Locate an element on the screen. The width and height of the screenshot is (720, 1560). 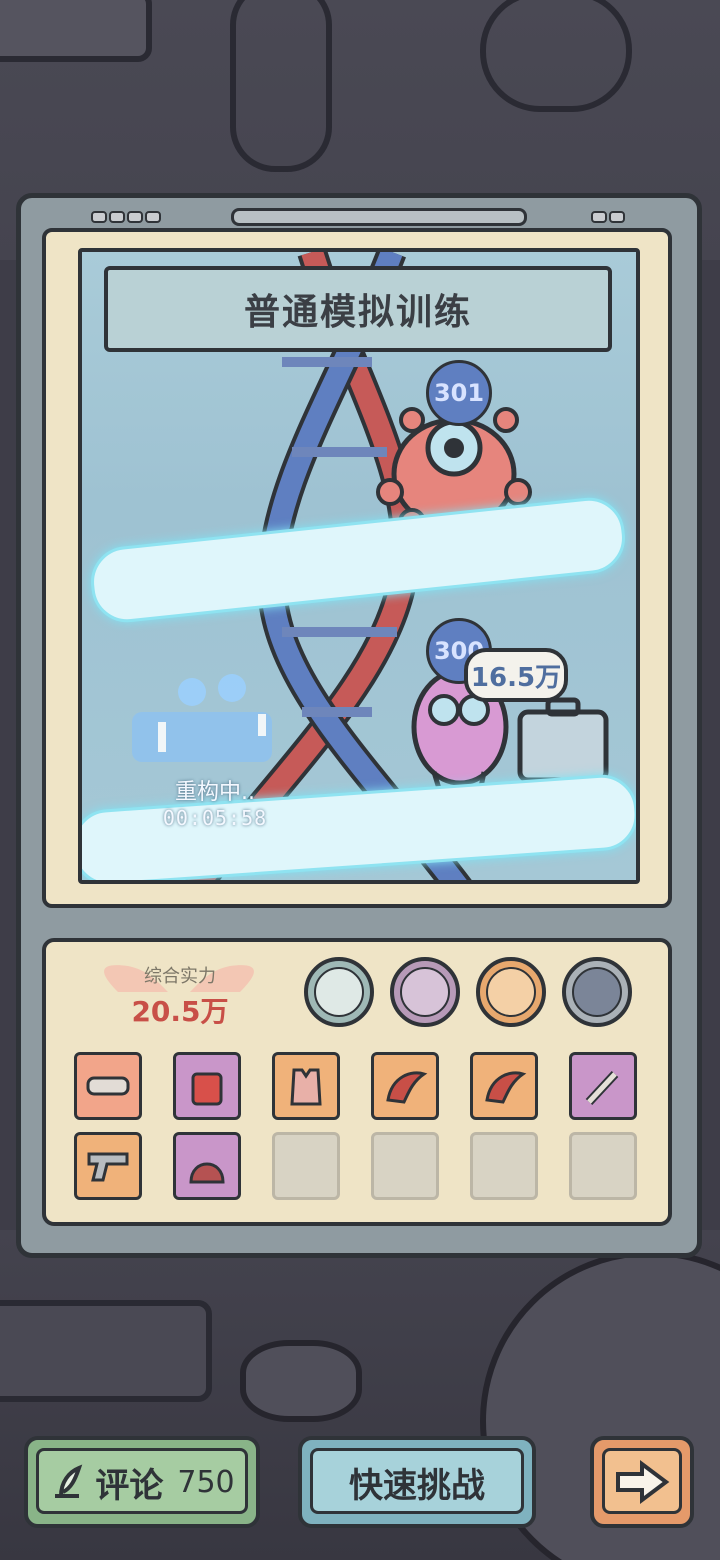
title-plate: 普通模拟训练 is located at coordinates (358, 309).